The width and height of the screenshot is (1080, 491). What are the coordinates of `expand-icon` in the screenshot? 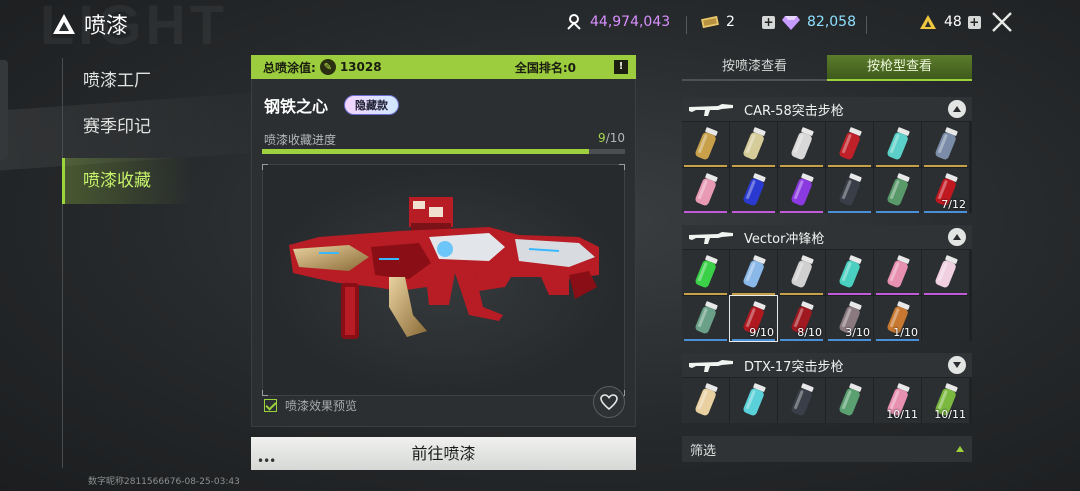 It's located at (957, 365).